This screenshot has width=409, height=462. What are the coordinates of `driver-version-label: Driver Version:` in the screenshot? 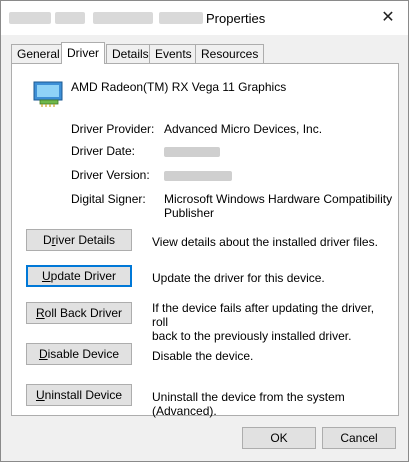 It's located at (110, 175).